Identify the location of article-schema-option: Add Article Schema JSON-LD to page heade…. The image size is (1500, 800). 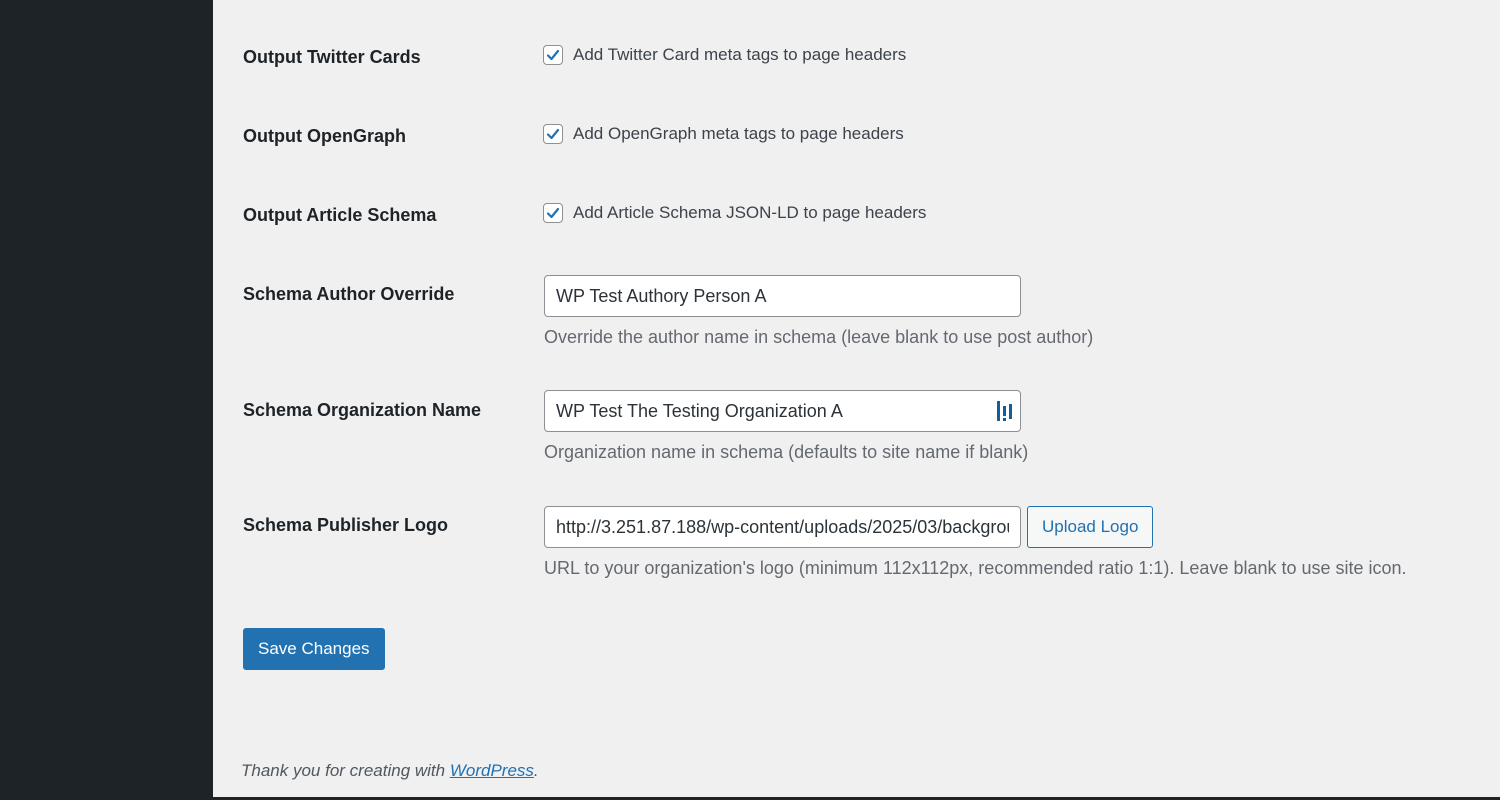
(734, 213).